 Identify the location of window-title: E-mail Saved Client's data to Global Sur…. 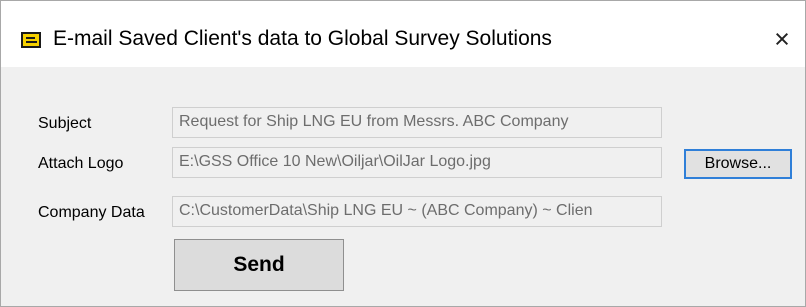
(302, 38).